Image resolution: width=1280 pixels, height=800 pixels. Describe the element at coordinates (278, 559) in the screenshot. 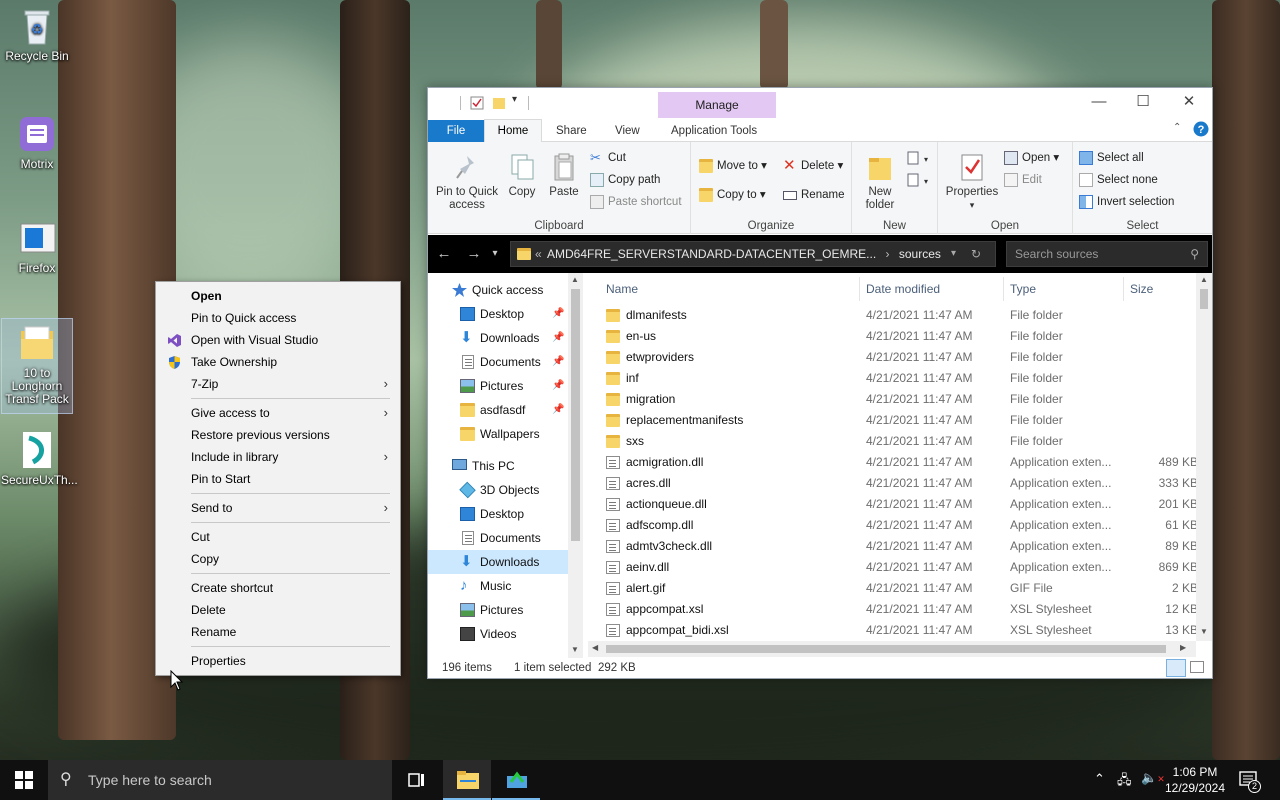

I see `menu-item-copy: Copy` at that location.